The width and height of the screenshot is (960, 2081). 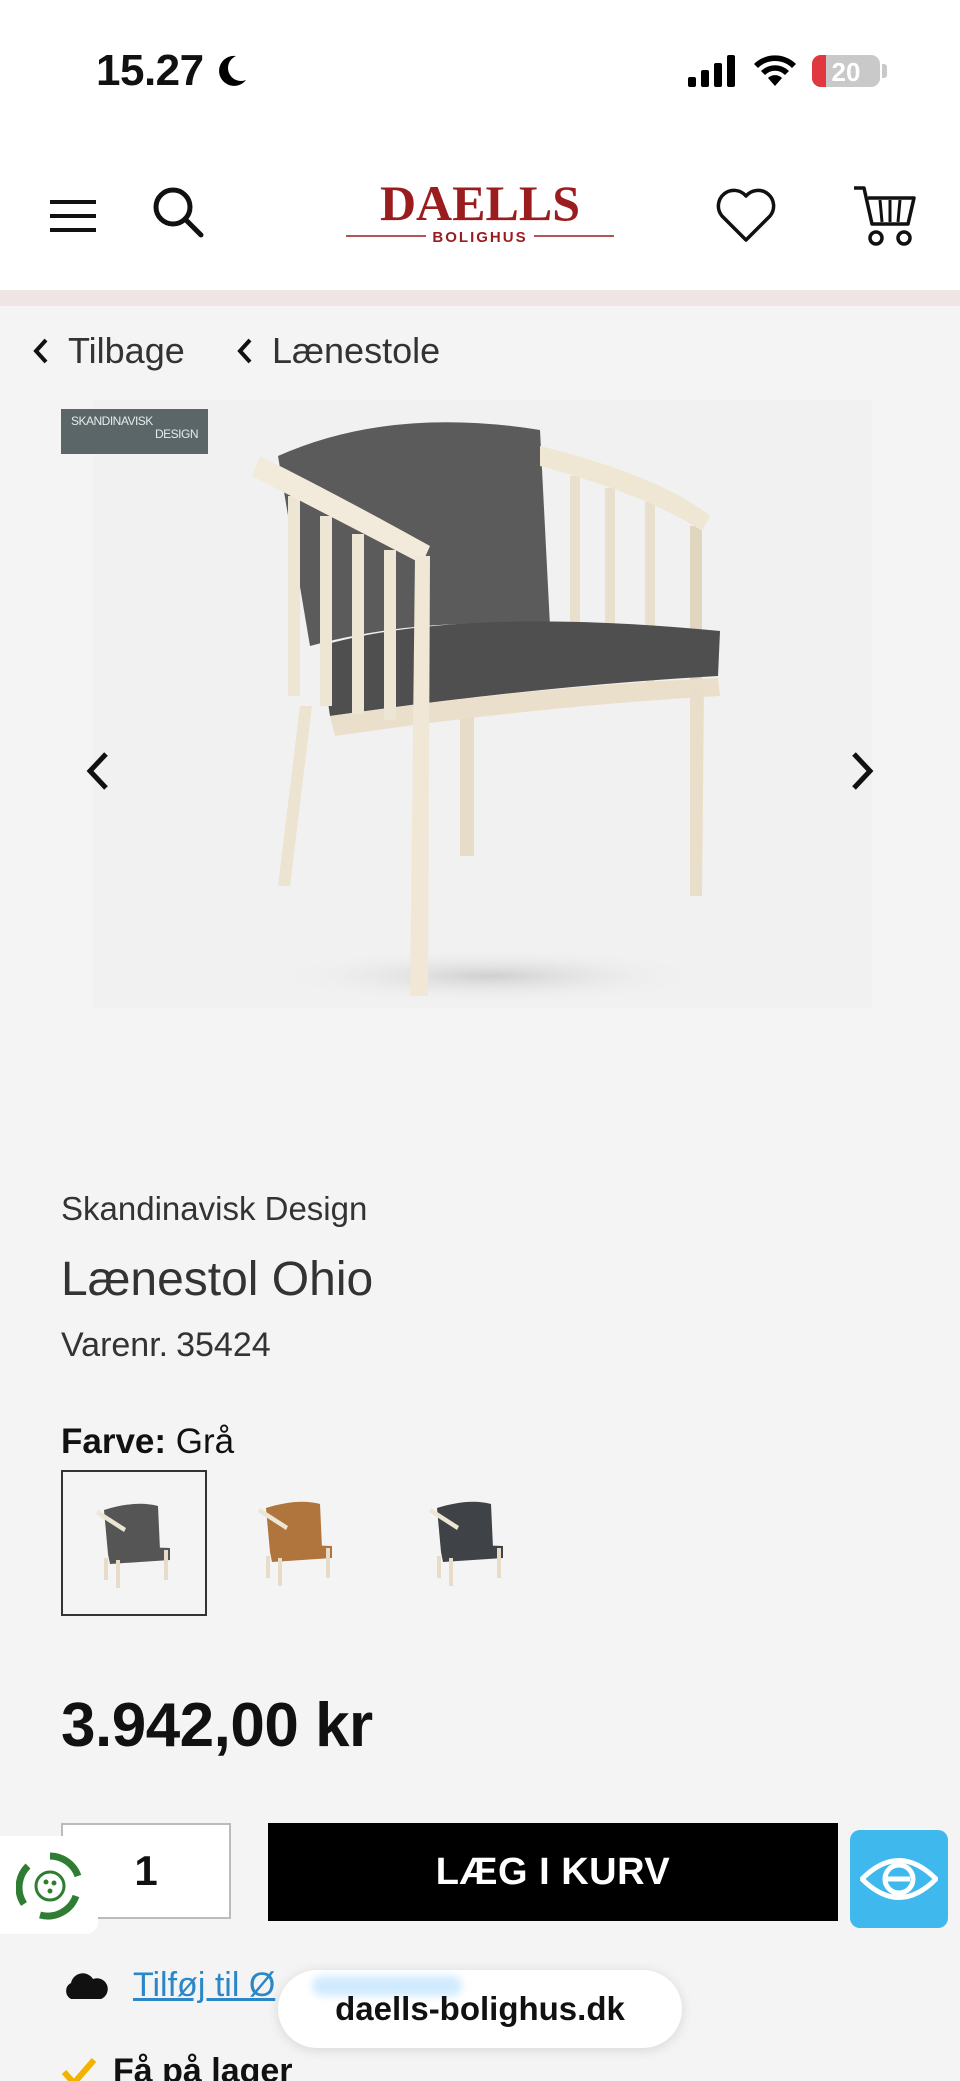 I want to click on battery-icon: 20, so click(x=846, y=71).